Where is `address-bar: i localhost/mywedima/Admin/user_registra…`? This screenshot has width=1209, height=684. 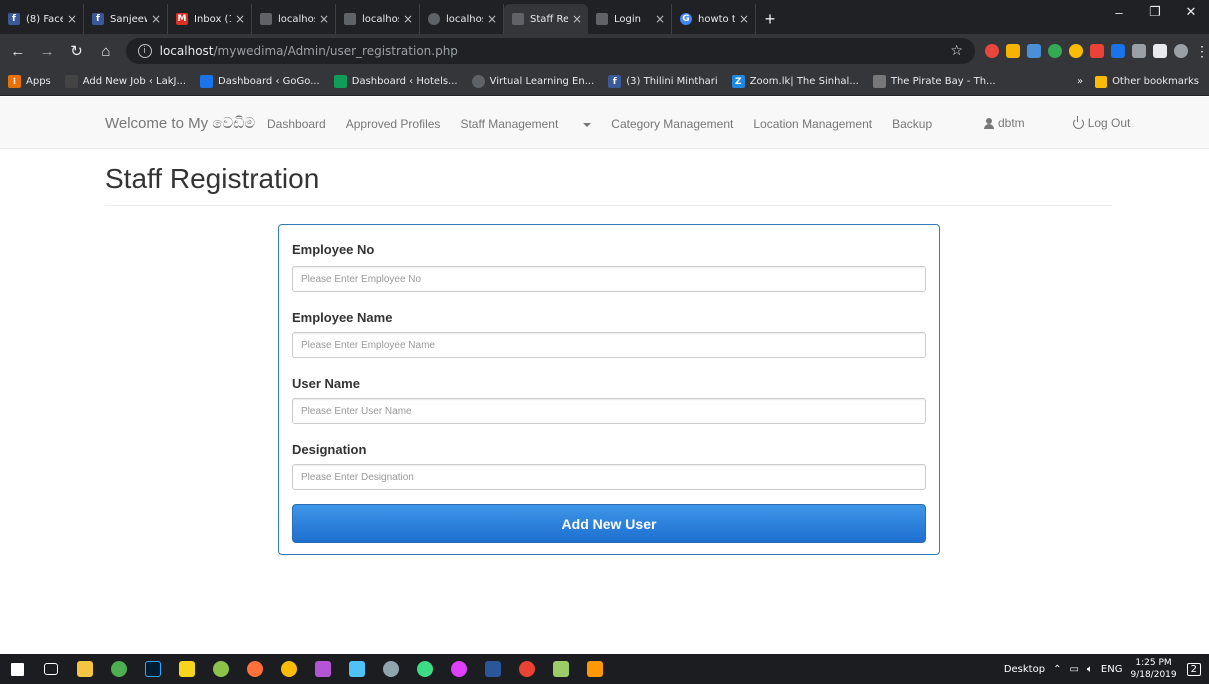
address-bar: i localhost/mywedima/Admin/user_registra… is located at coordinates (550, 51).